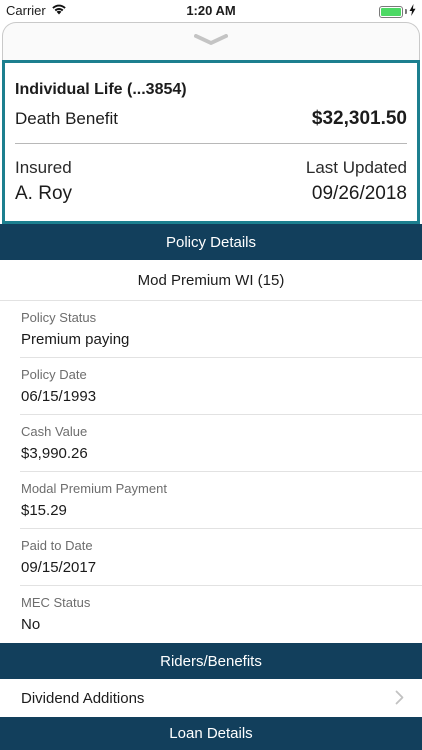  What do you see at coordinates (94, 488) in the screenshot?
I see `field-label: Modal Premium Payment` at bounding box center [94, 488].